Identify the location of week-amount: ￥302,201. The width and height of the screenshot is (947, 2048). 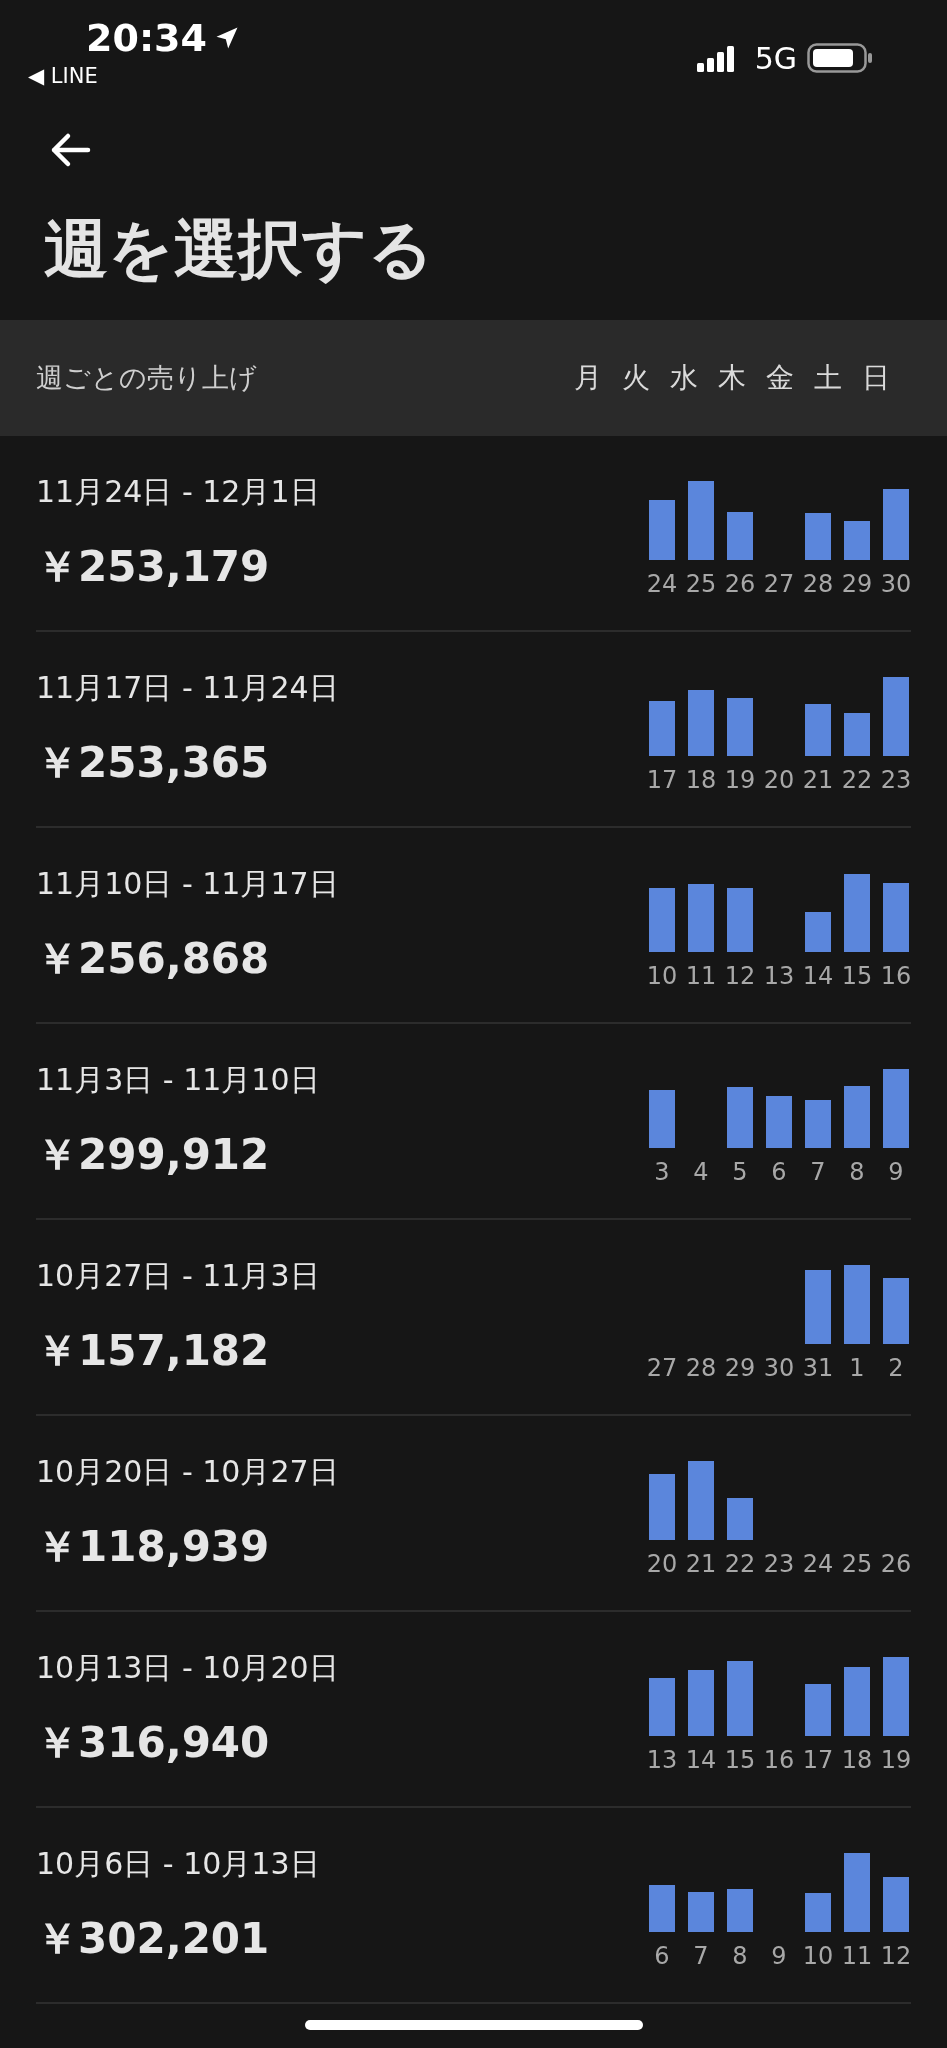
(153, 1938).